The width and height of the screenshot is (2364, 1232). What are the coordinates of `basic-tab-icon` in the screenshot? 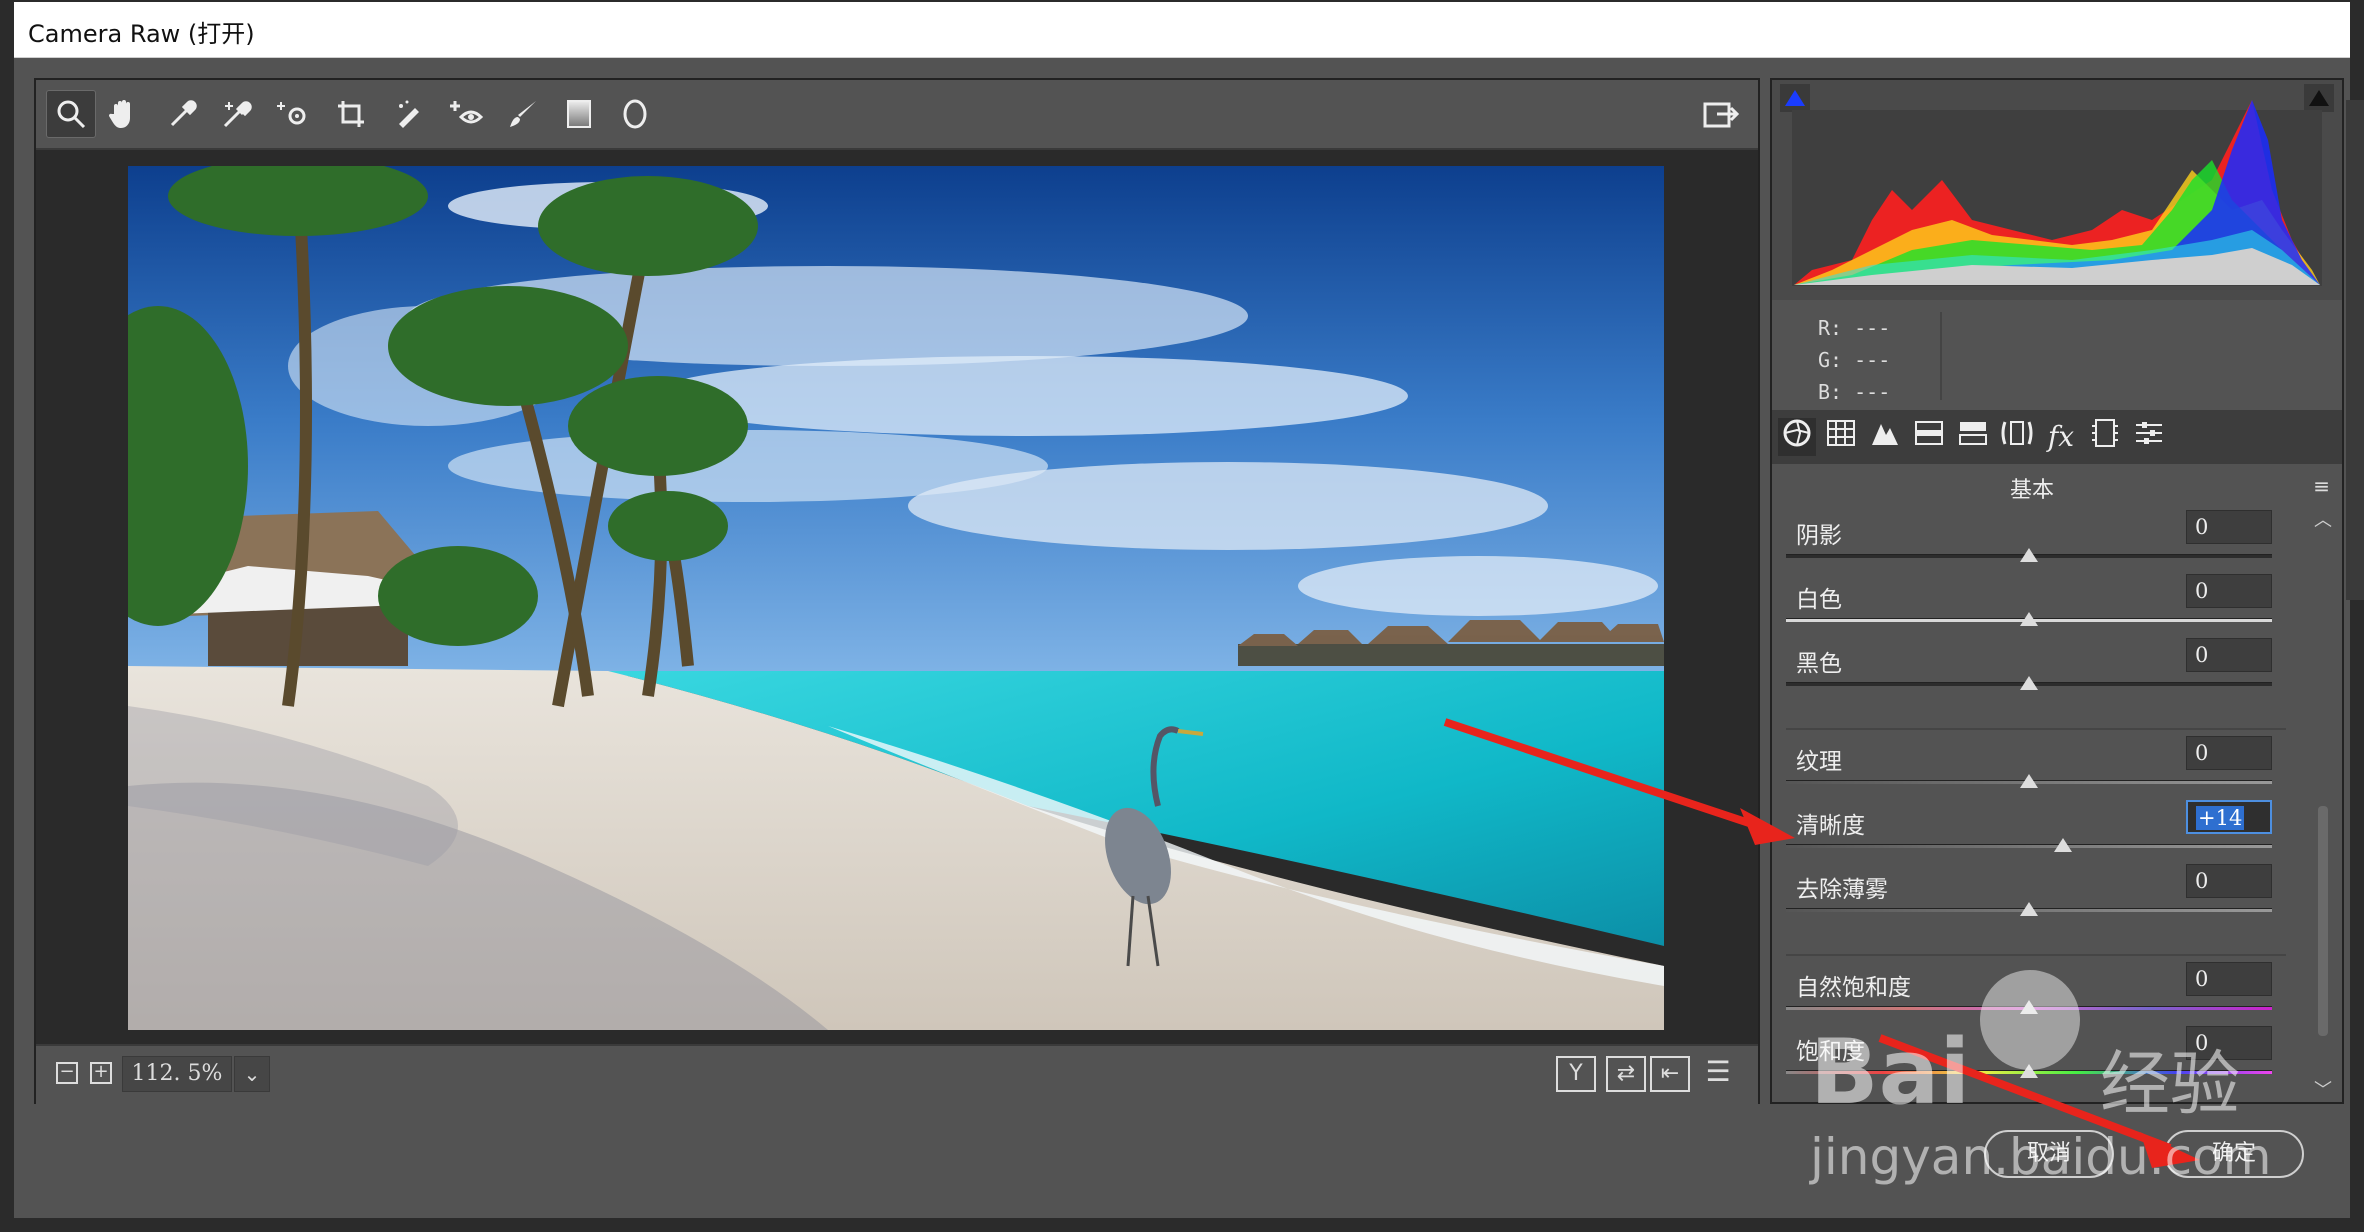 It's located at (1797, 437).